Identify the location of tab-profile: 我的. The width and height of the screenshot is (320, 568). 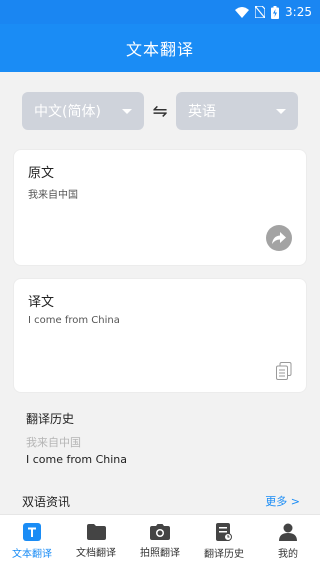
(288, 541).